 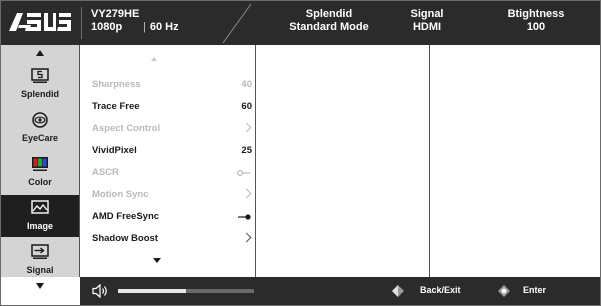 I want to click on back-exit-label: Back/Exit, so click(x=440, y=290).